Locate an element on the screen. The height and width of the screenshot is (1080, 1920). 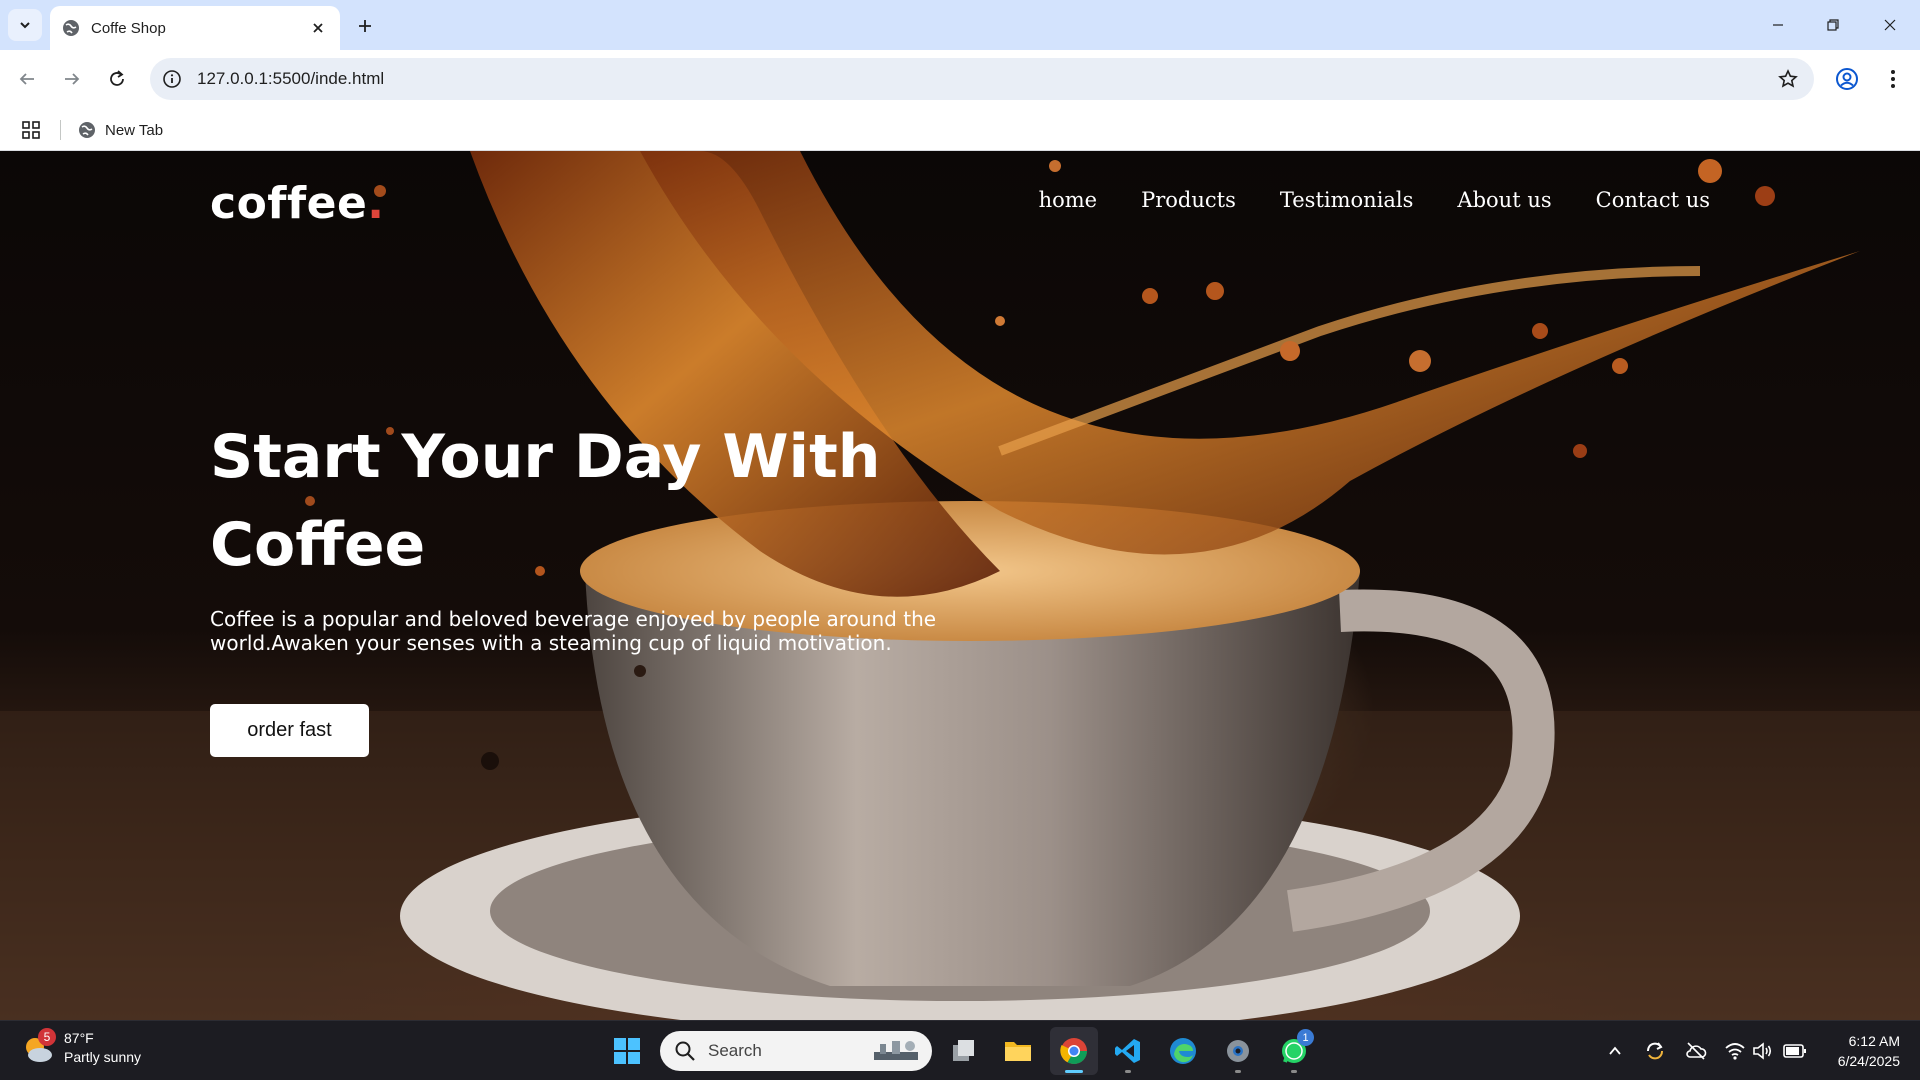
apps-grid-icon is located at coordinates (31, 130).